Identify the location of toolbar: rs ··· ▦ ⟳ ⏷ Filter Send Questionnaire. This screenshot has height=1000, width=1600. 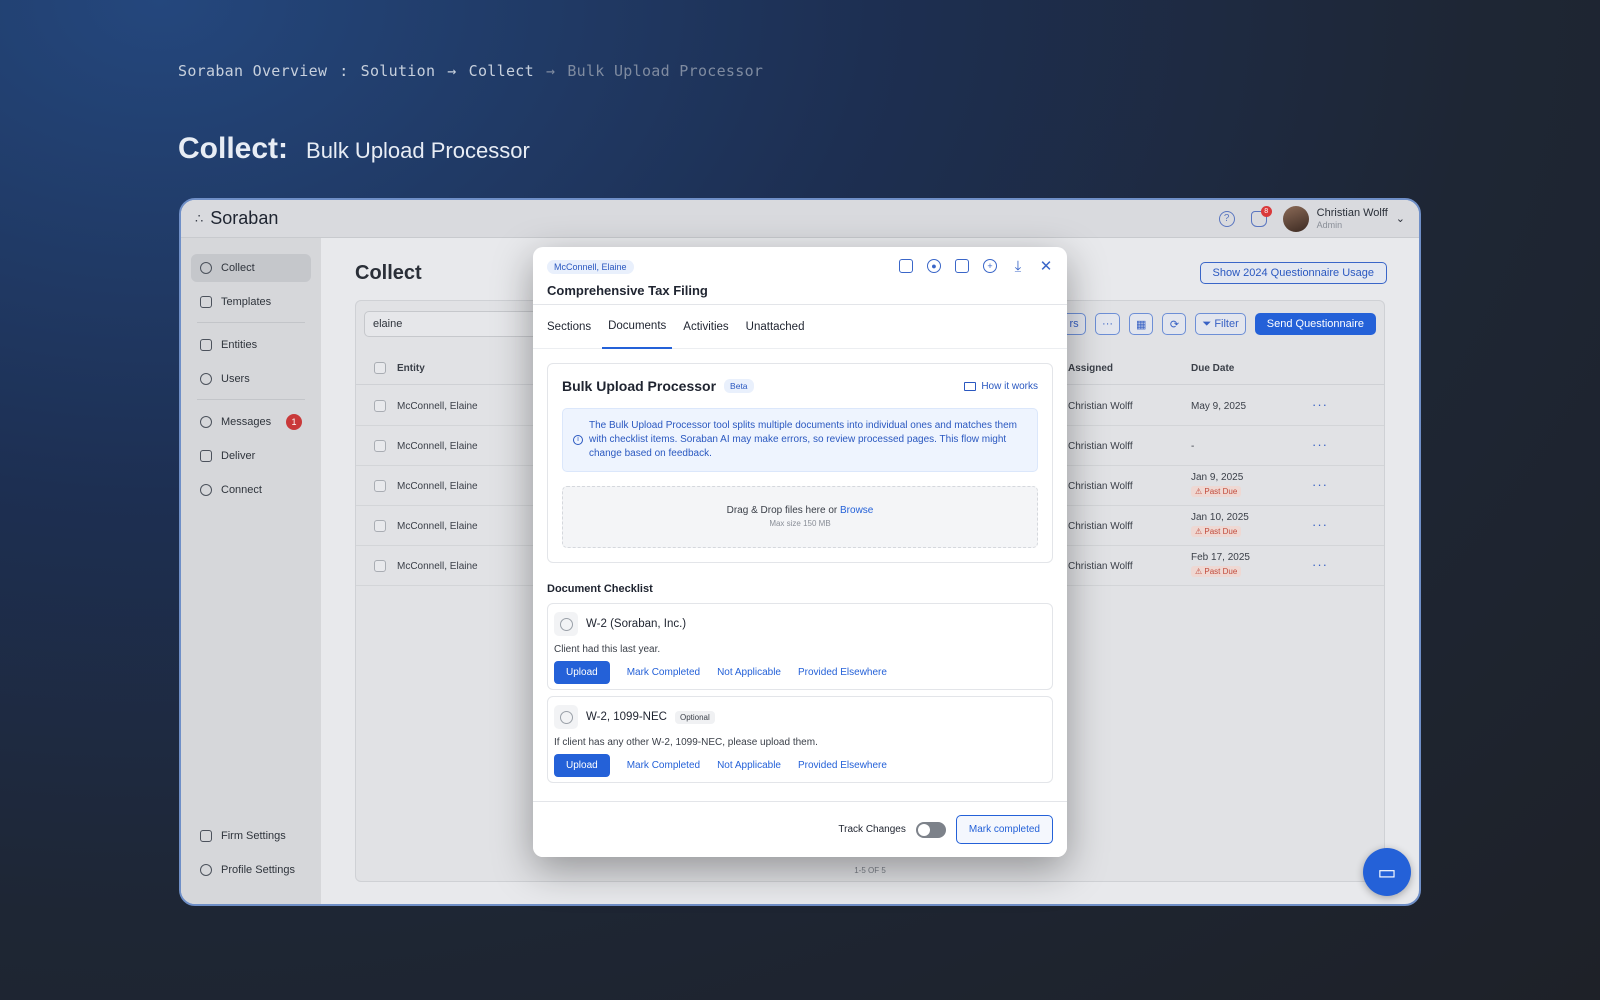
(1219, 324).